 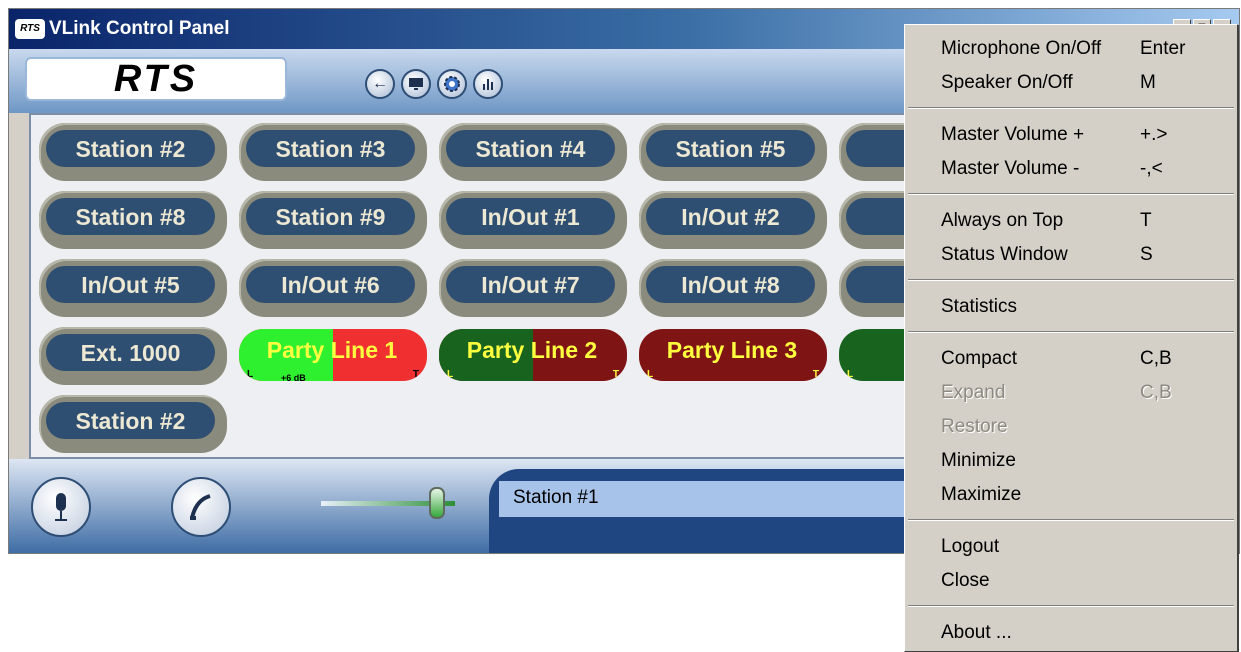 What do you see at coordinates (532, 350) in the screenshot?
I see `party-line-label: Party Line 2` at bounding box center [532, 350].